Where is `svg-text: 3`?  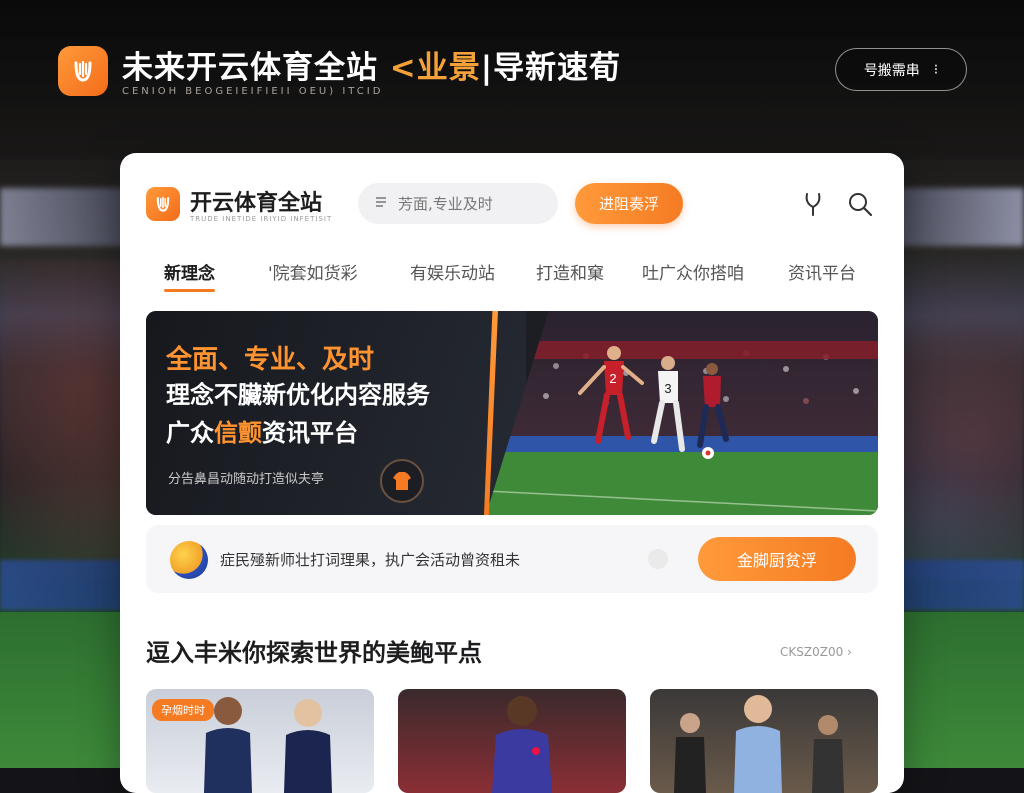
svg-text: 3 is located at coordinates (667, 388).